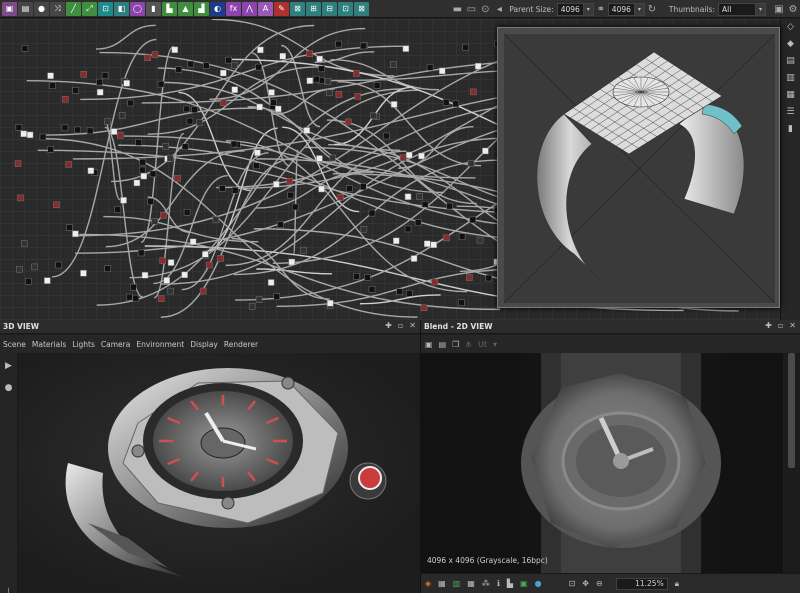  I want to click on copy-icon: ❐, so click(455, 344).